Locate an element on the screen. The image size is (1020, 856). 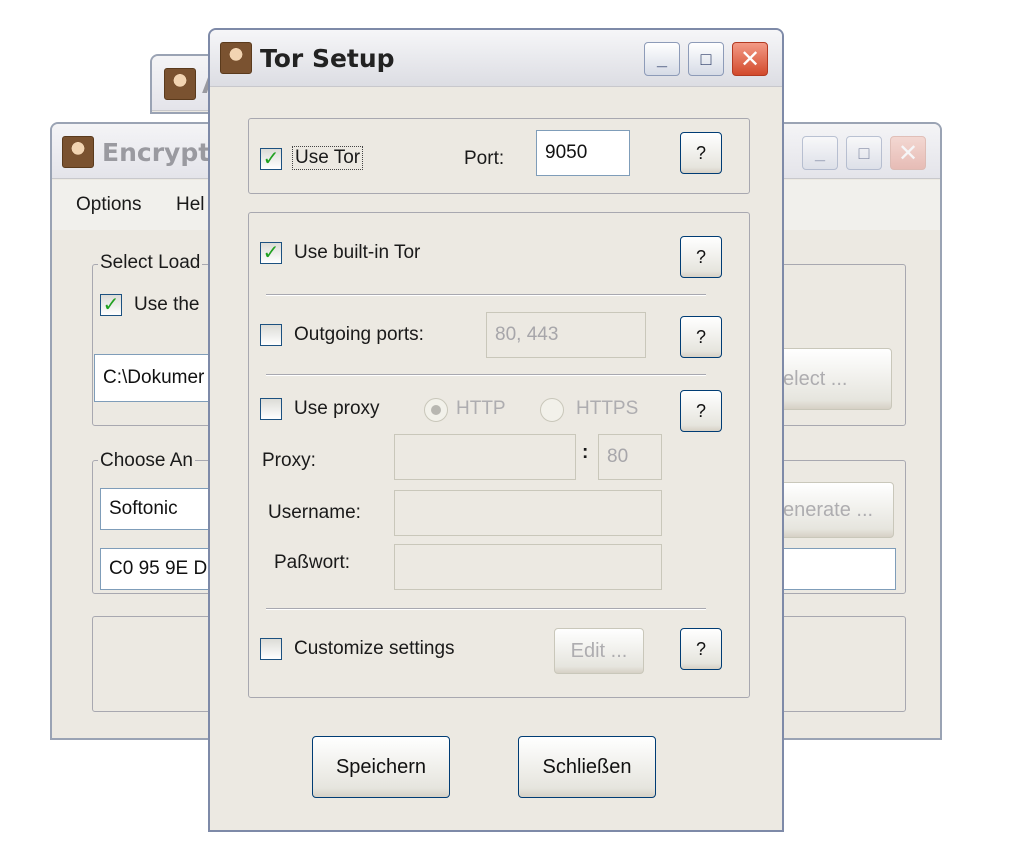
use-the-checkbox: ✓ is located at coordinates (111, 305).